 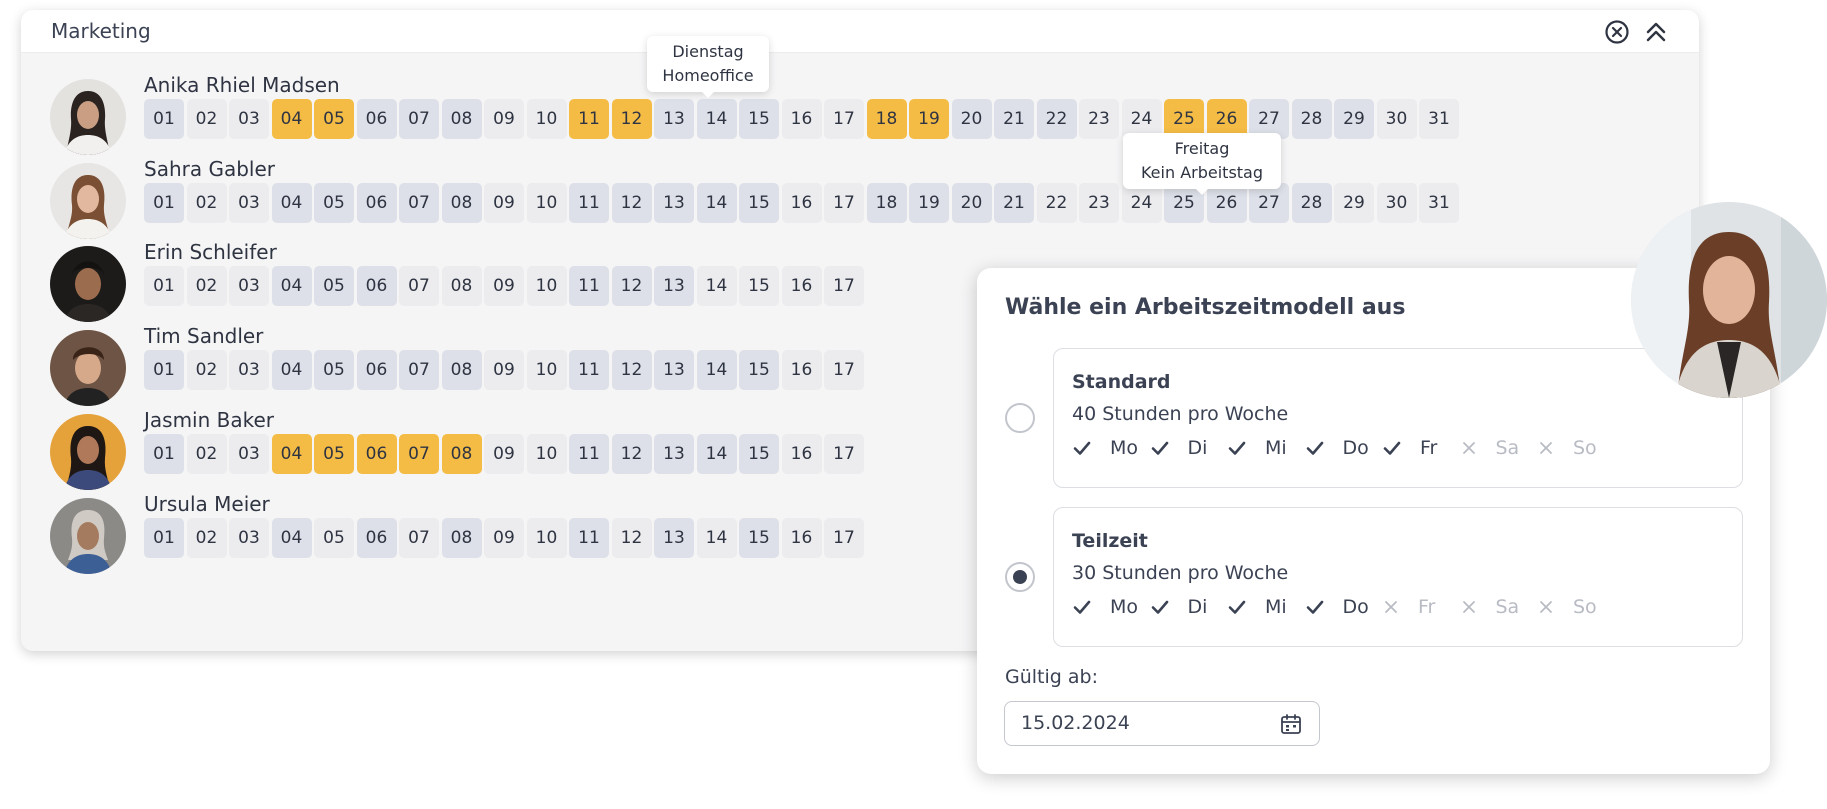 What do you see at coordinates (1226, 203) in the screenshot?
I see `day-cell: 26` at bounding box center [1226, 203].